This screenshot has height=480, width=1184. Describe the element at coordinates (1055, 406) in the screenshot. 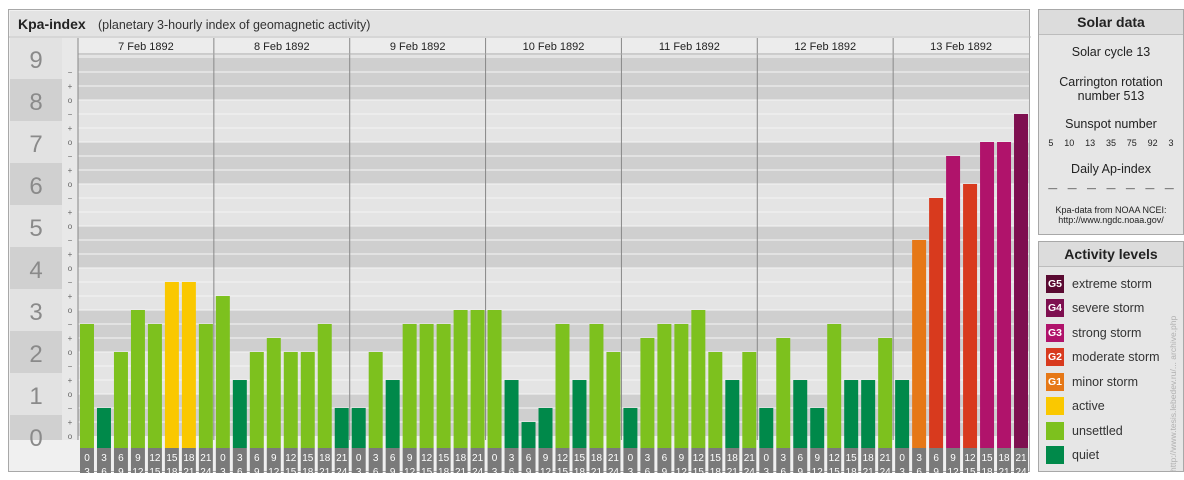

I see `legend-swatch` at that location.